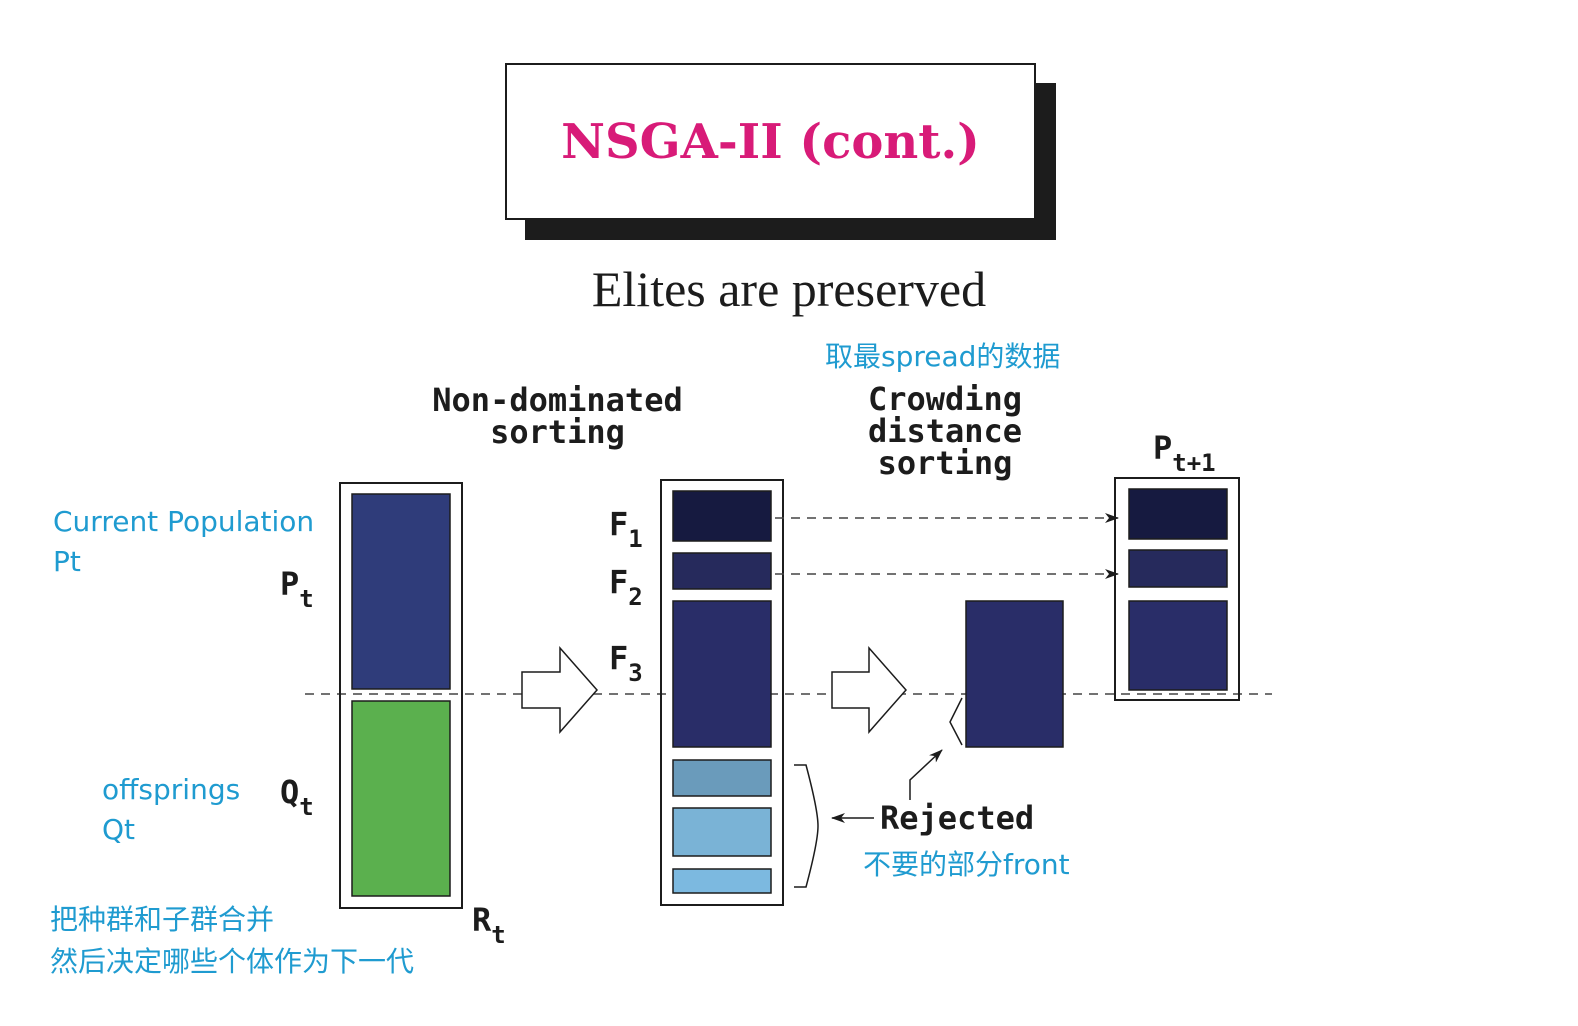  What do you see at coordinates (557, 432) in the screenshot?
I see `nondominated-label-line-2: sorting` at bounding box center [557, 432].